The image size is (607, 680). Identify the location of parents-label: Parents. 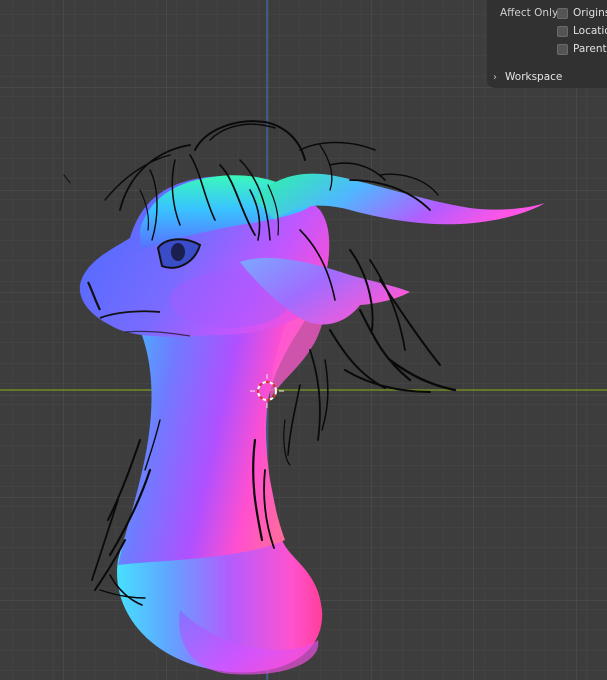
(590, 49).